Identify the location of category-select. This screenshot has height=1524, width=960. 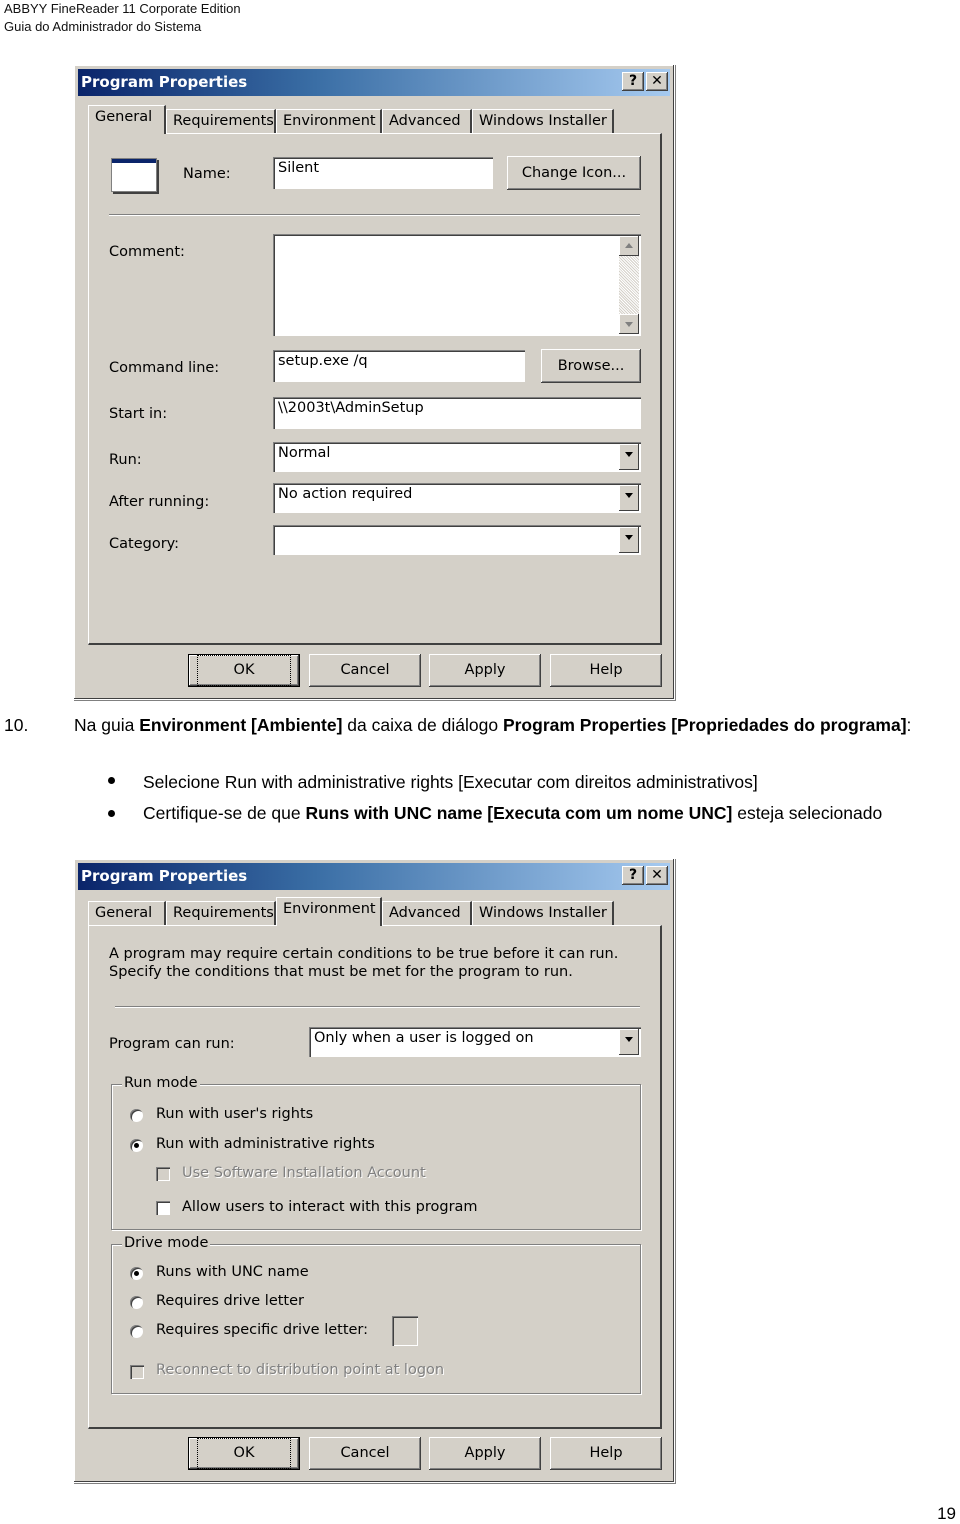
(457, 540).